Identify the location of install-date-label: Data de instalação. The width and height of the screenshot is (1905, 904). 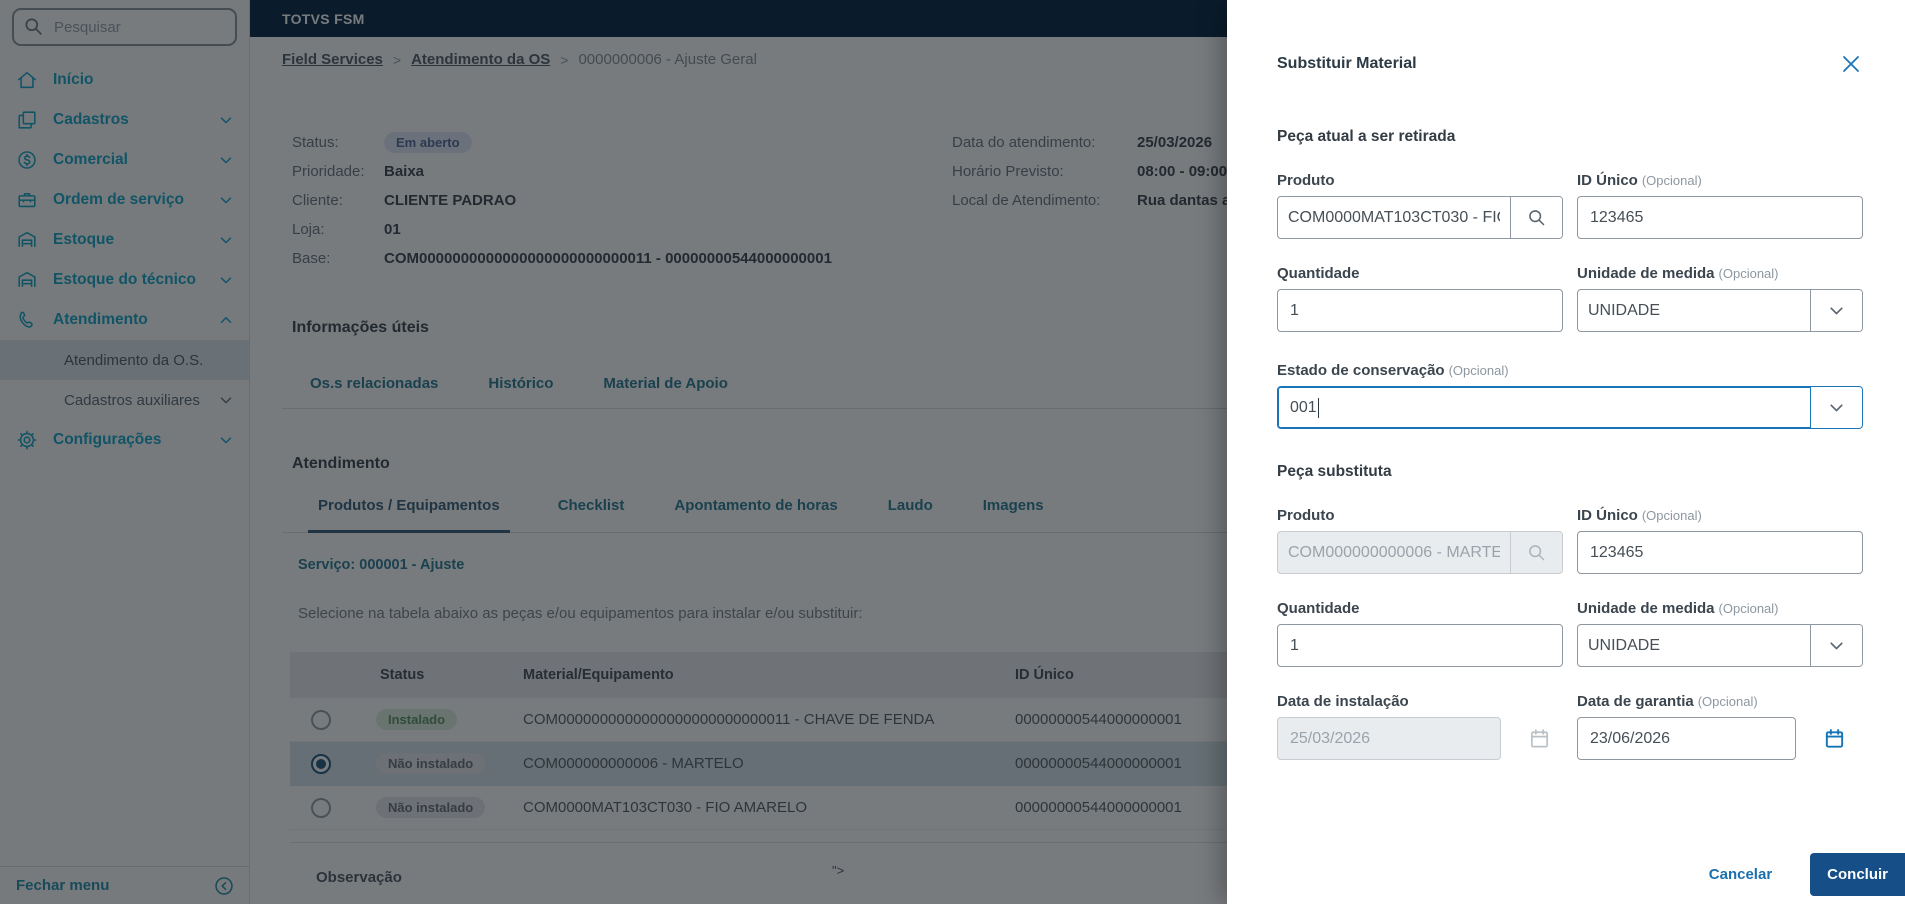
(1343, 701).